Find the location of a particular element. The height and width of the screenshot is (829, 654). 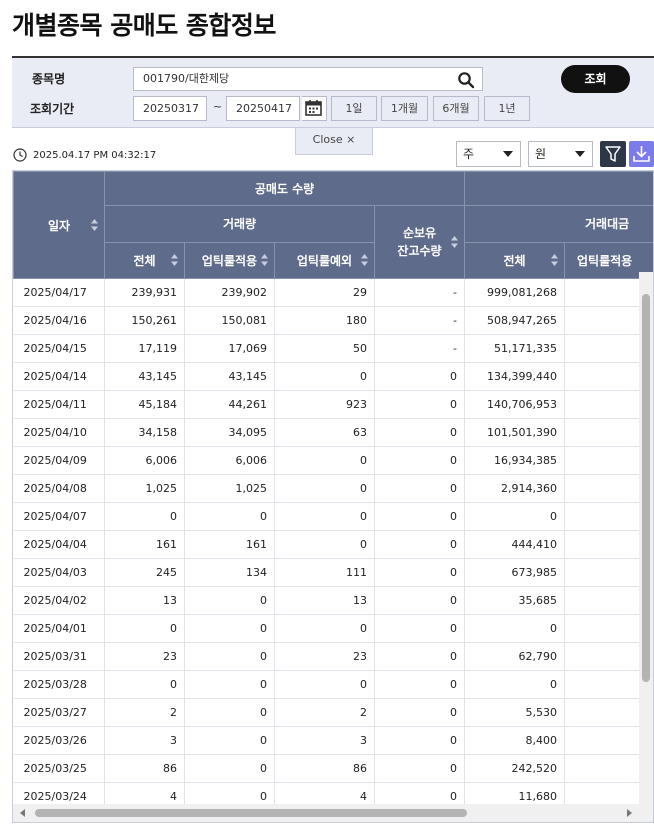

query-button: 조회 is located at coordinates (595, 79).